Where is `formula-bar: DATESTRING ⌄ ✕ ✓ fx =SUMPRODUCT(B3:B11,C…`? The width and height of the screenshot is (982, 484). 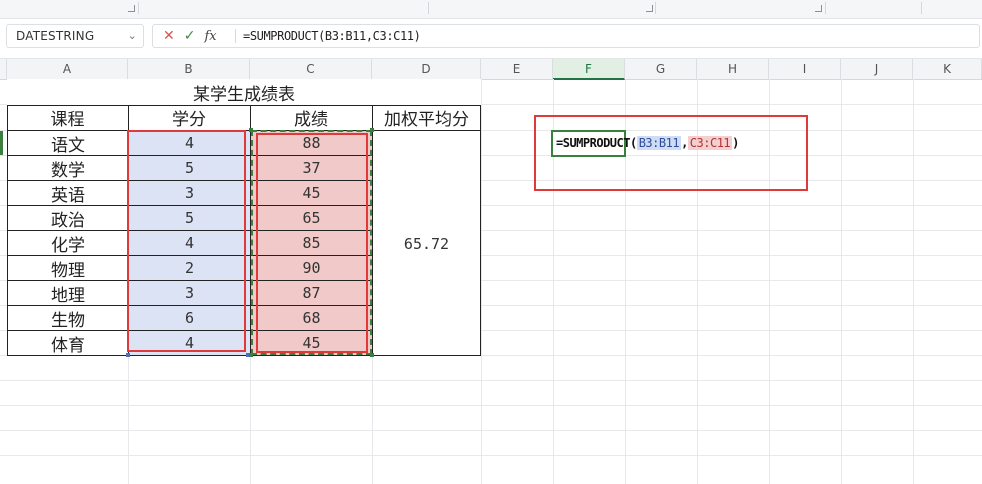 formula-bar: DATESTRING ⌄ ✕ ✓ fx =SUMPRODUCT(B3:B11,C… is located at coordinates (491, 37).